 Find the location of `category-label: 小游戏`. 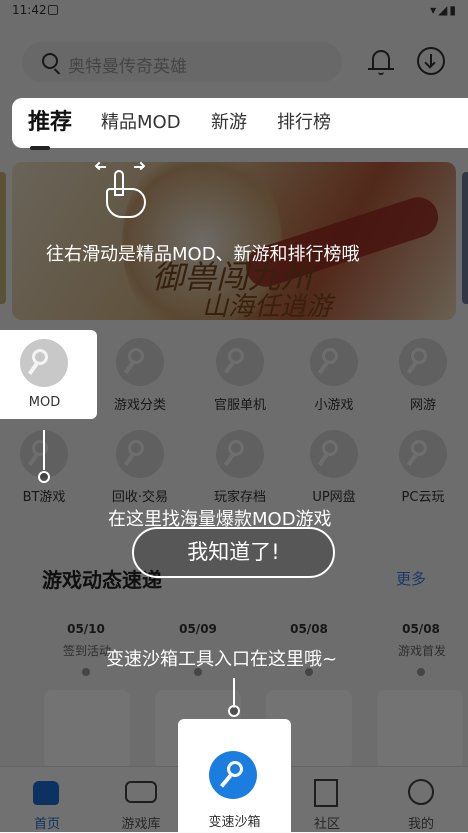

category-label: 小游戏 is located at coordinates (334, 405).